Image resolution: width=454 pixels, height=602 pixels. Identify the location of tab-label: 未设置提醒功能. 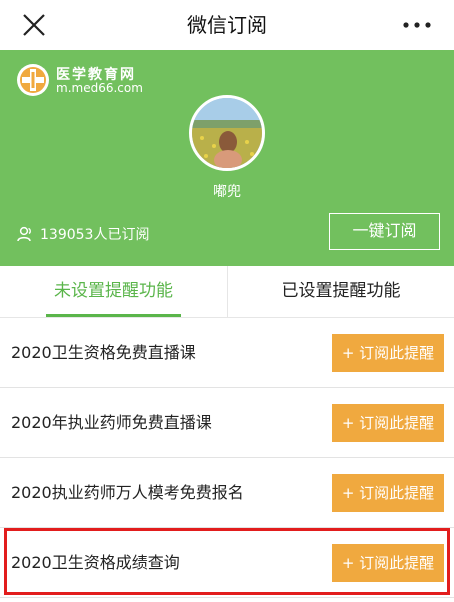
(113, 291).